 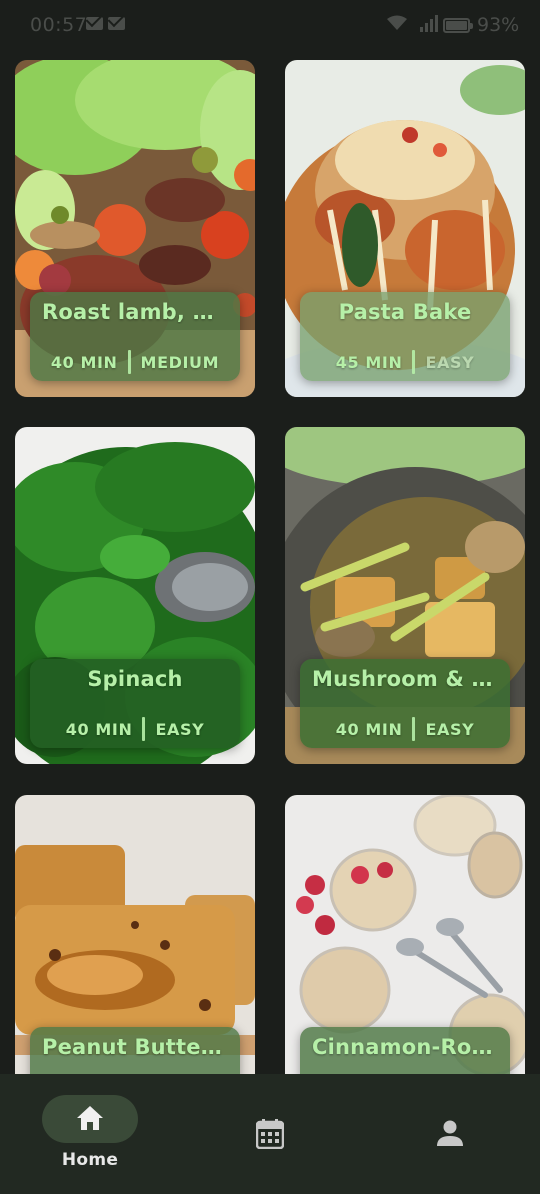 I want to click on nav-home-label: Home, so click(x=90, y=1160).